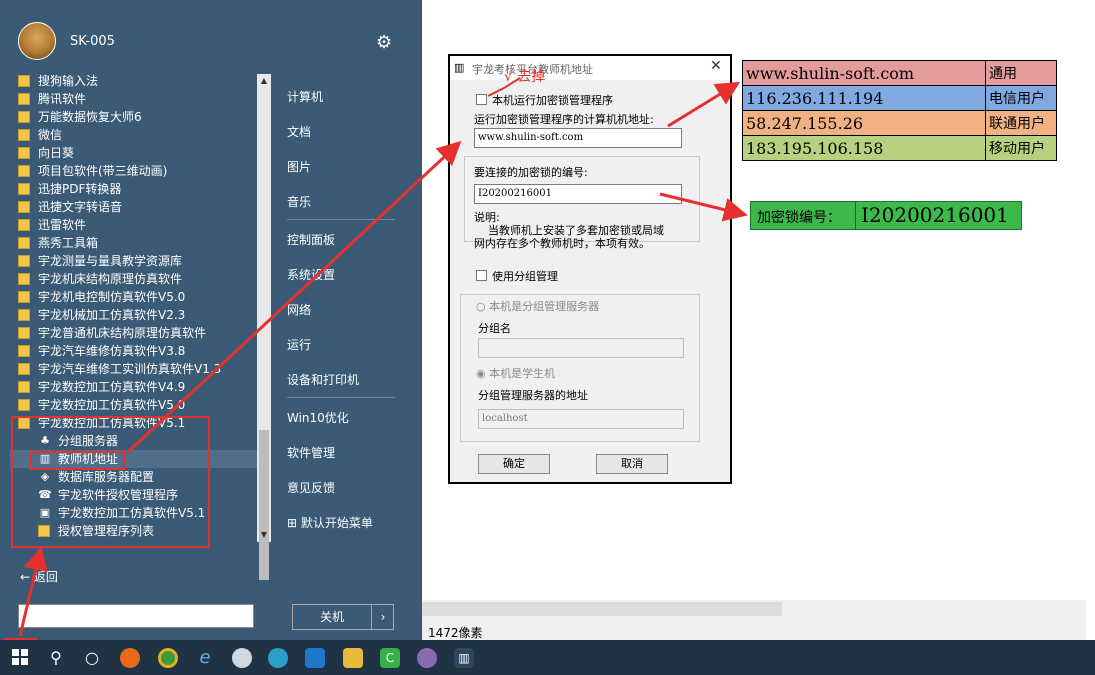 The height and width of the screenshot is (675, 1095). I want to click on app-folder-label: 宇龙数控加工仿真软件V5.0, so click(112, 405).